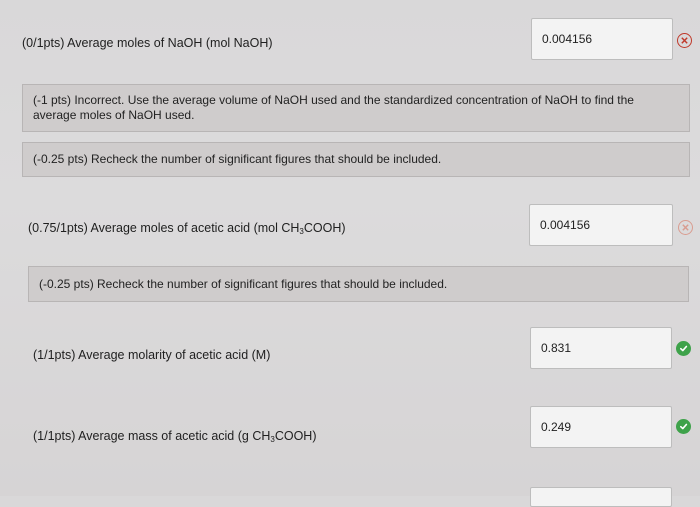 This screenshot has height=507, width=700. I want to click on answer-field-acetic-mass: 0.249, so click(601, 427).